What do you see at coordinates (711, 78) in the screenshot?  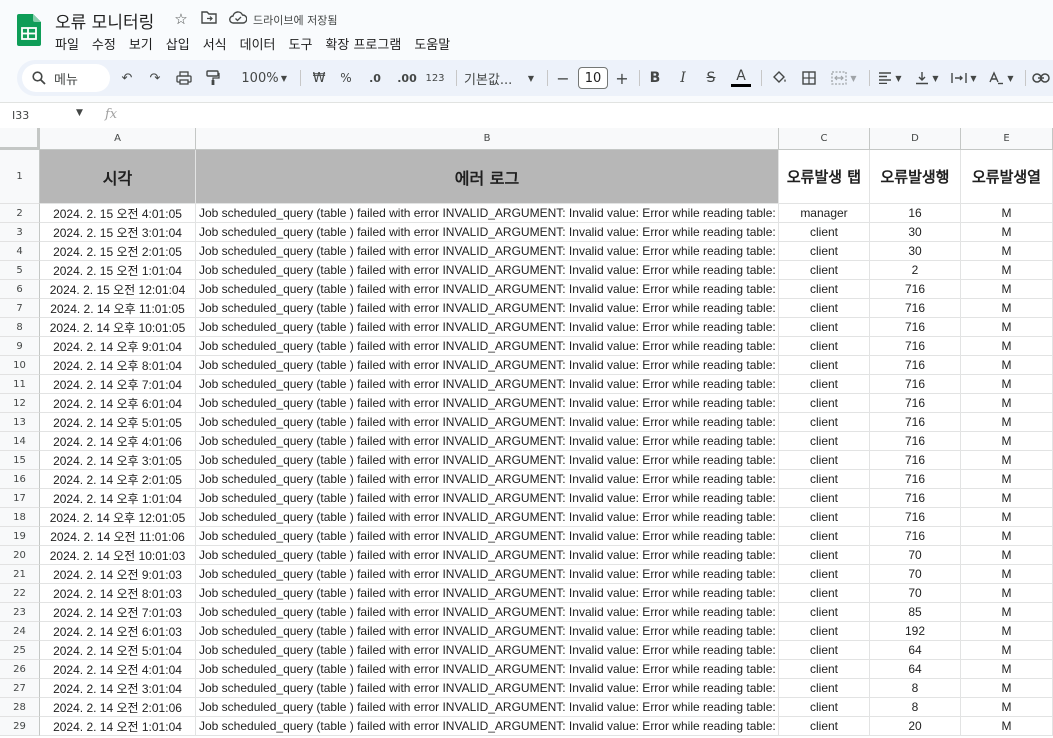 I see `strikethrough-button: S` at bounding box center [711, 78].